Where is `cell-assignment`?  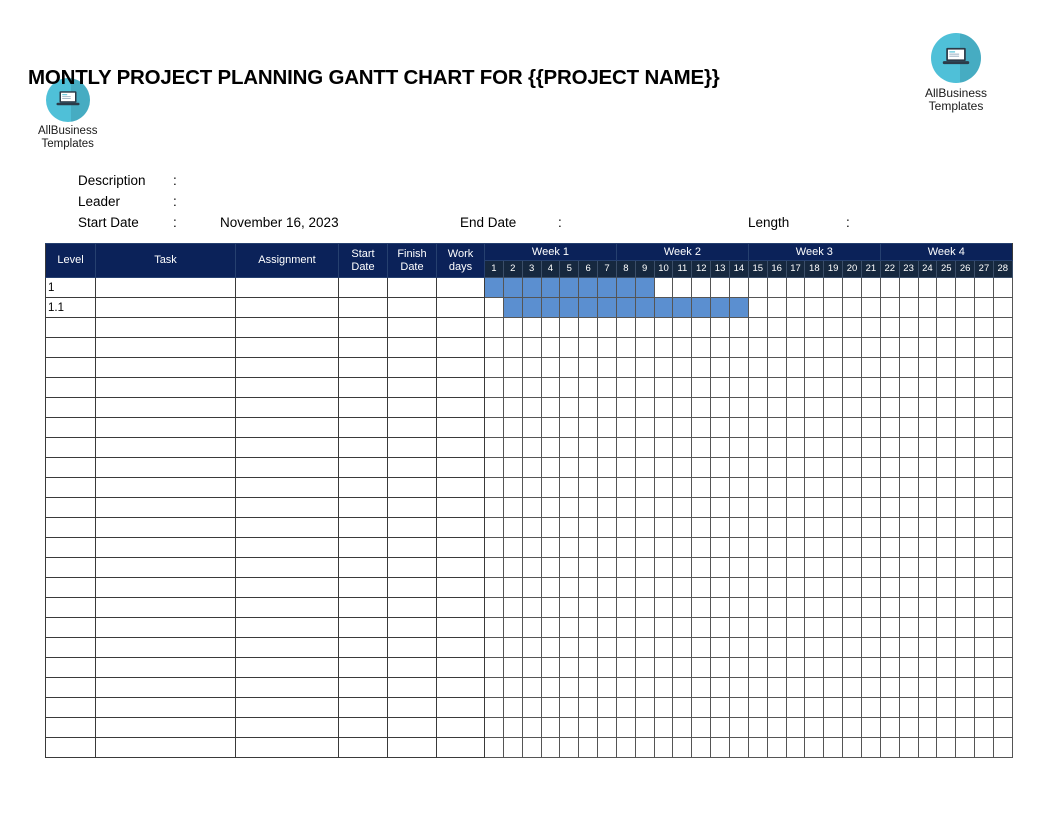 cell-assignment is located at coordinates (287, 327).